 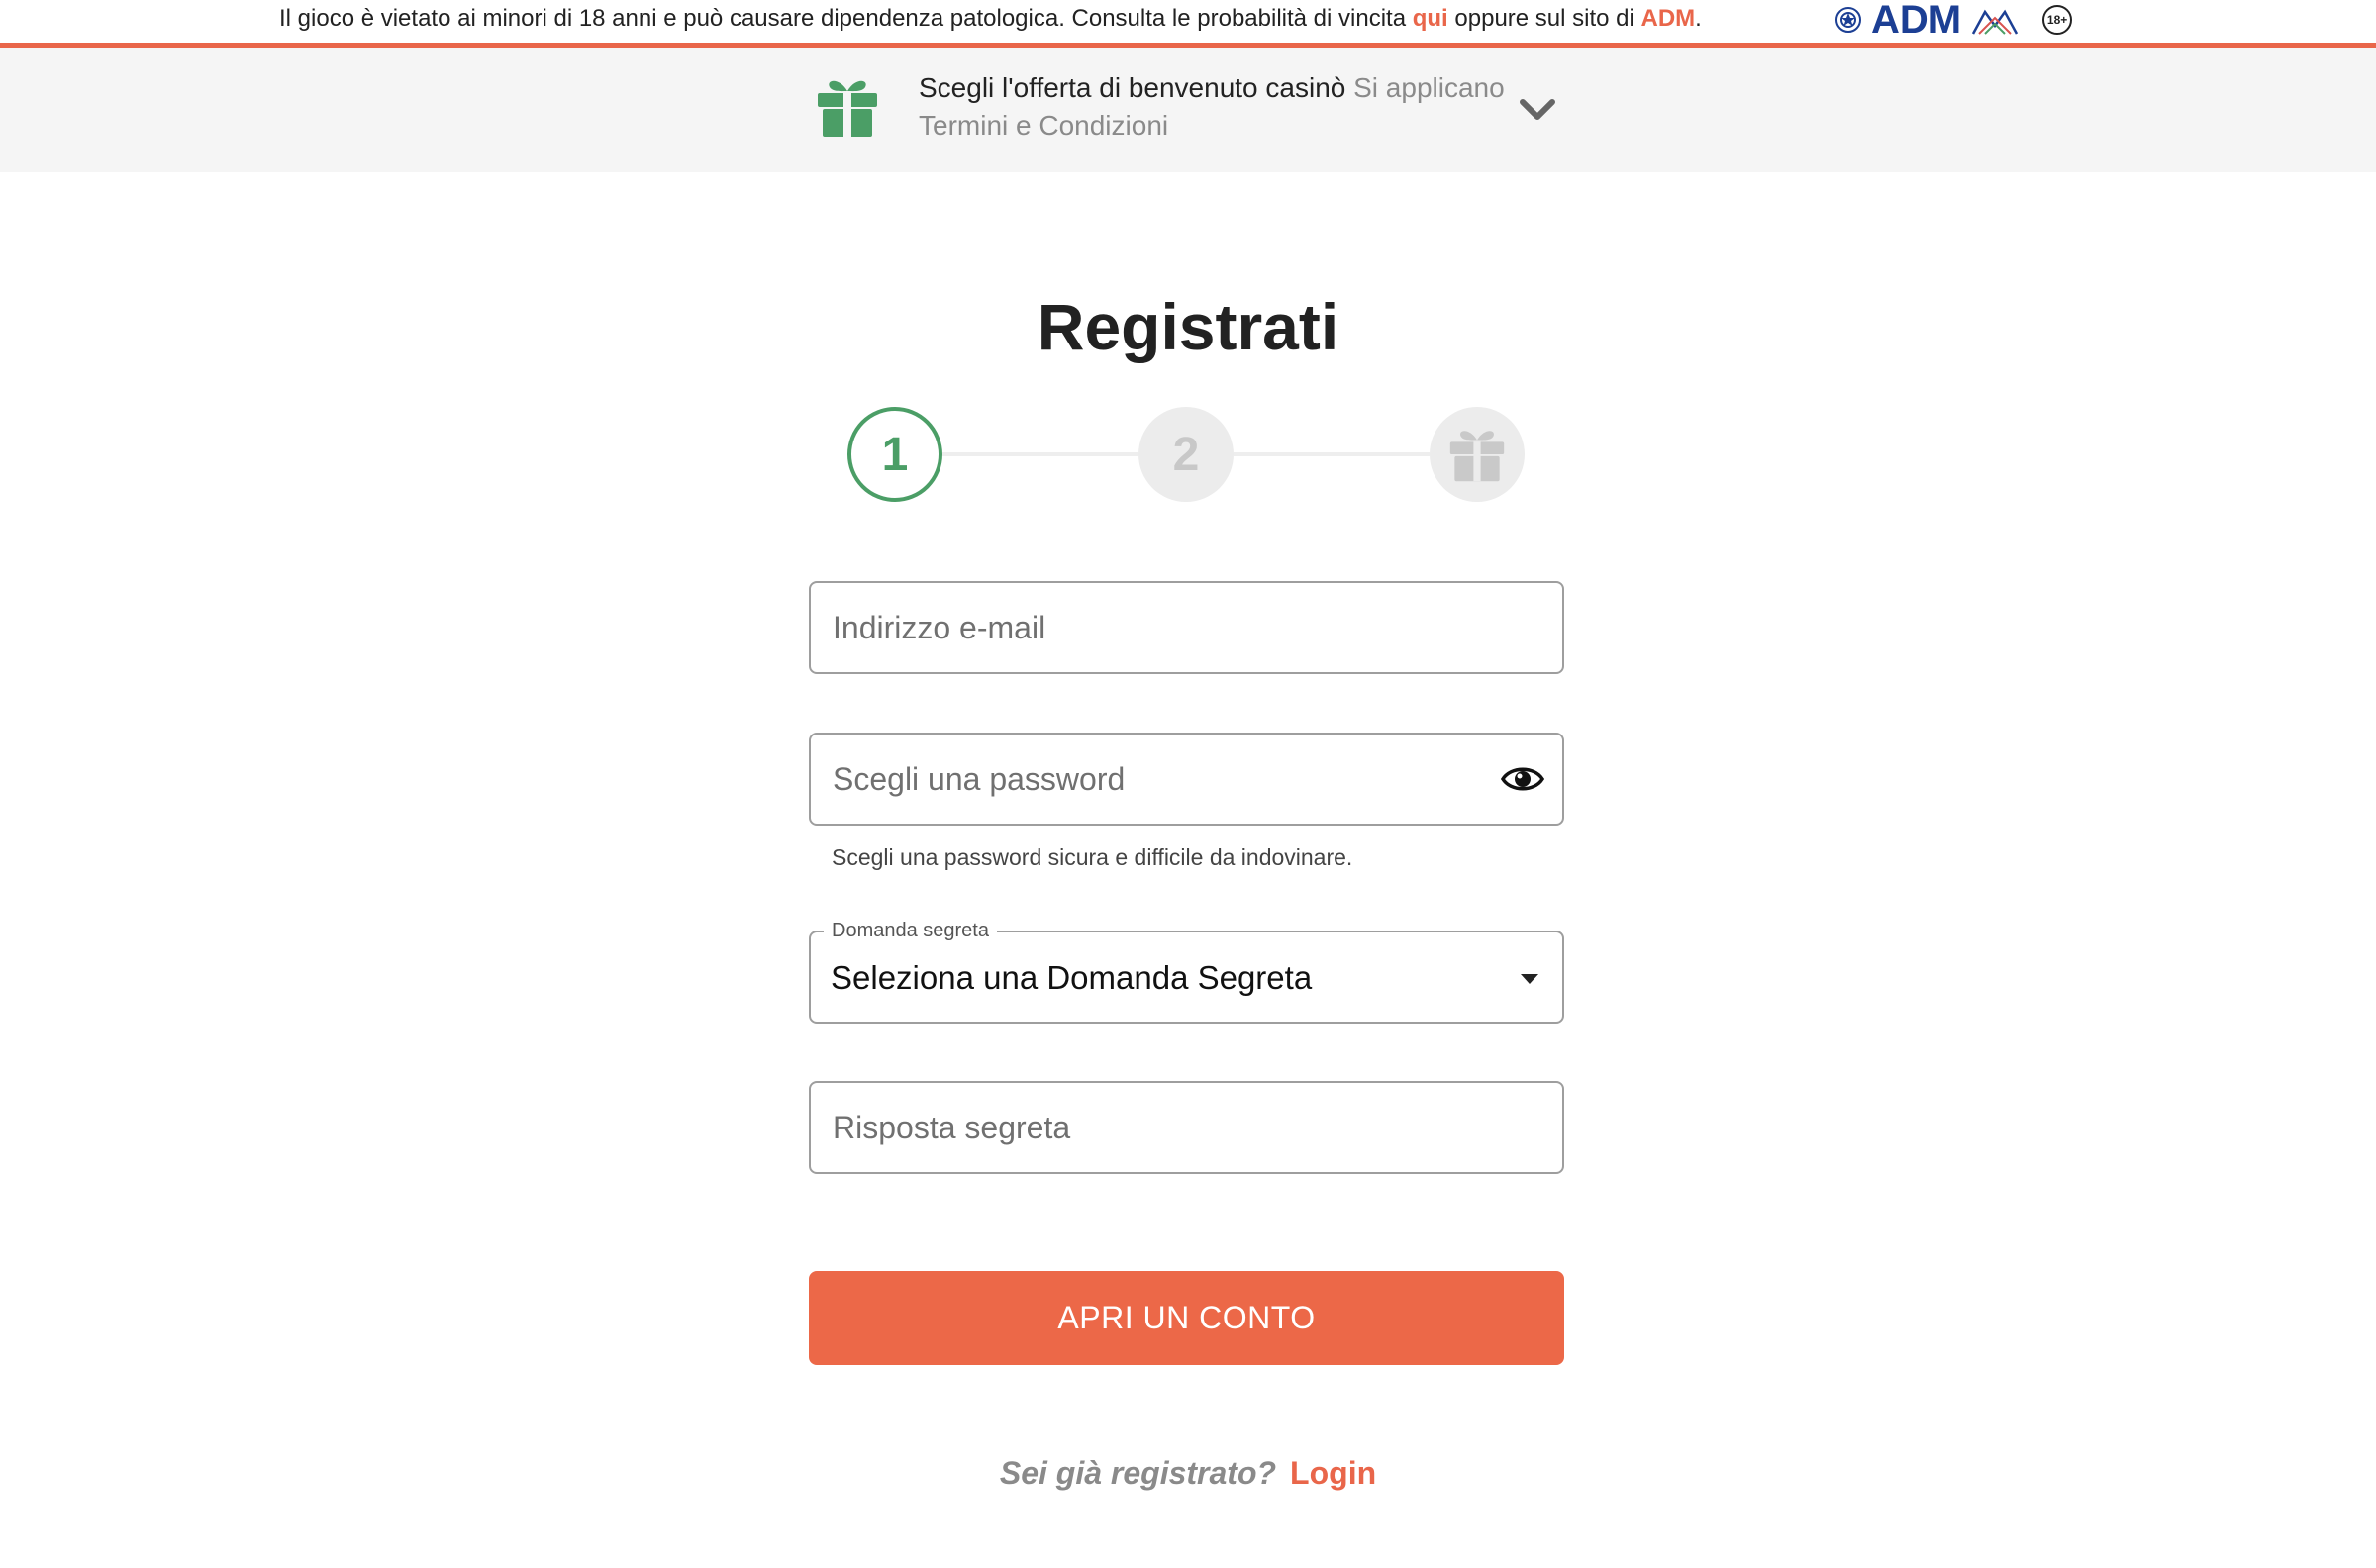 What do you see at coordinates (910, 930) in the screenshot?
I see `secret-question-label: Domanda segreta` at bounding box center [910, 930].